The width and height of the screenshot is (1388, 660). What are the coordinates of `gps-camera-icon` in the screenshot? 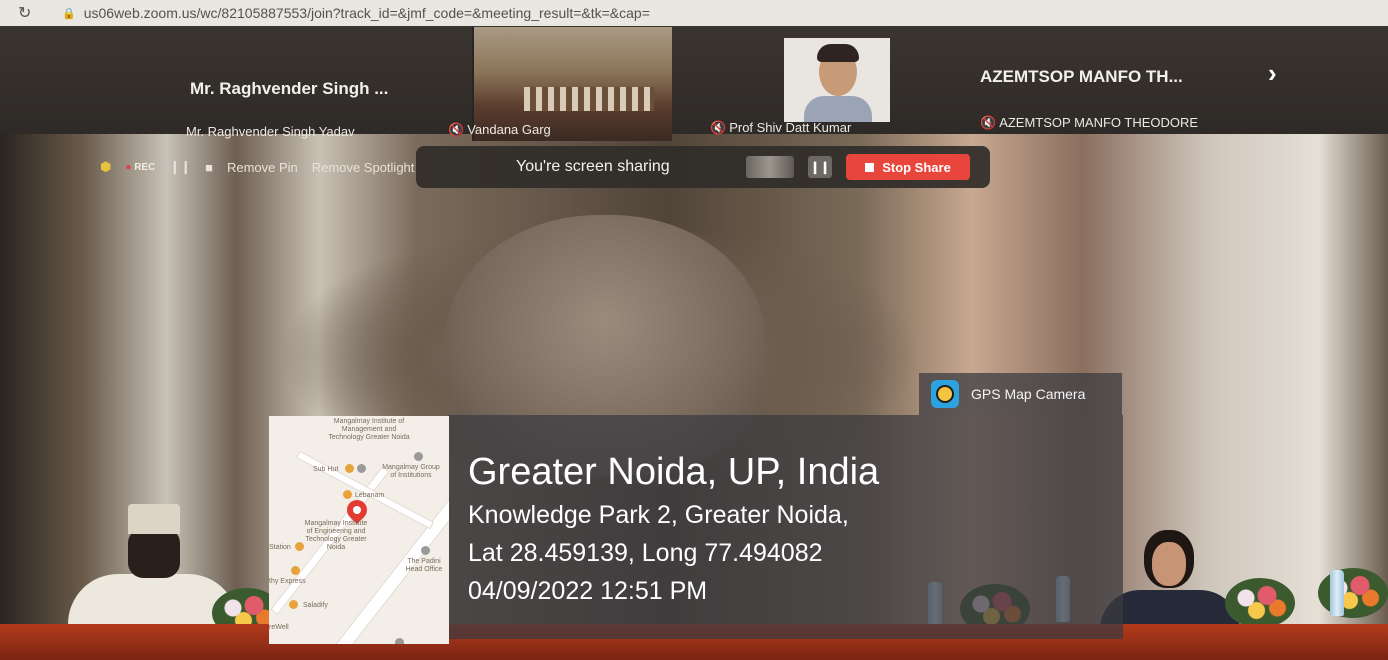 It's located at (945, 394).